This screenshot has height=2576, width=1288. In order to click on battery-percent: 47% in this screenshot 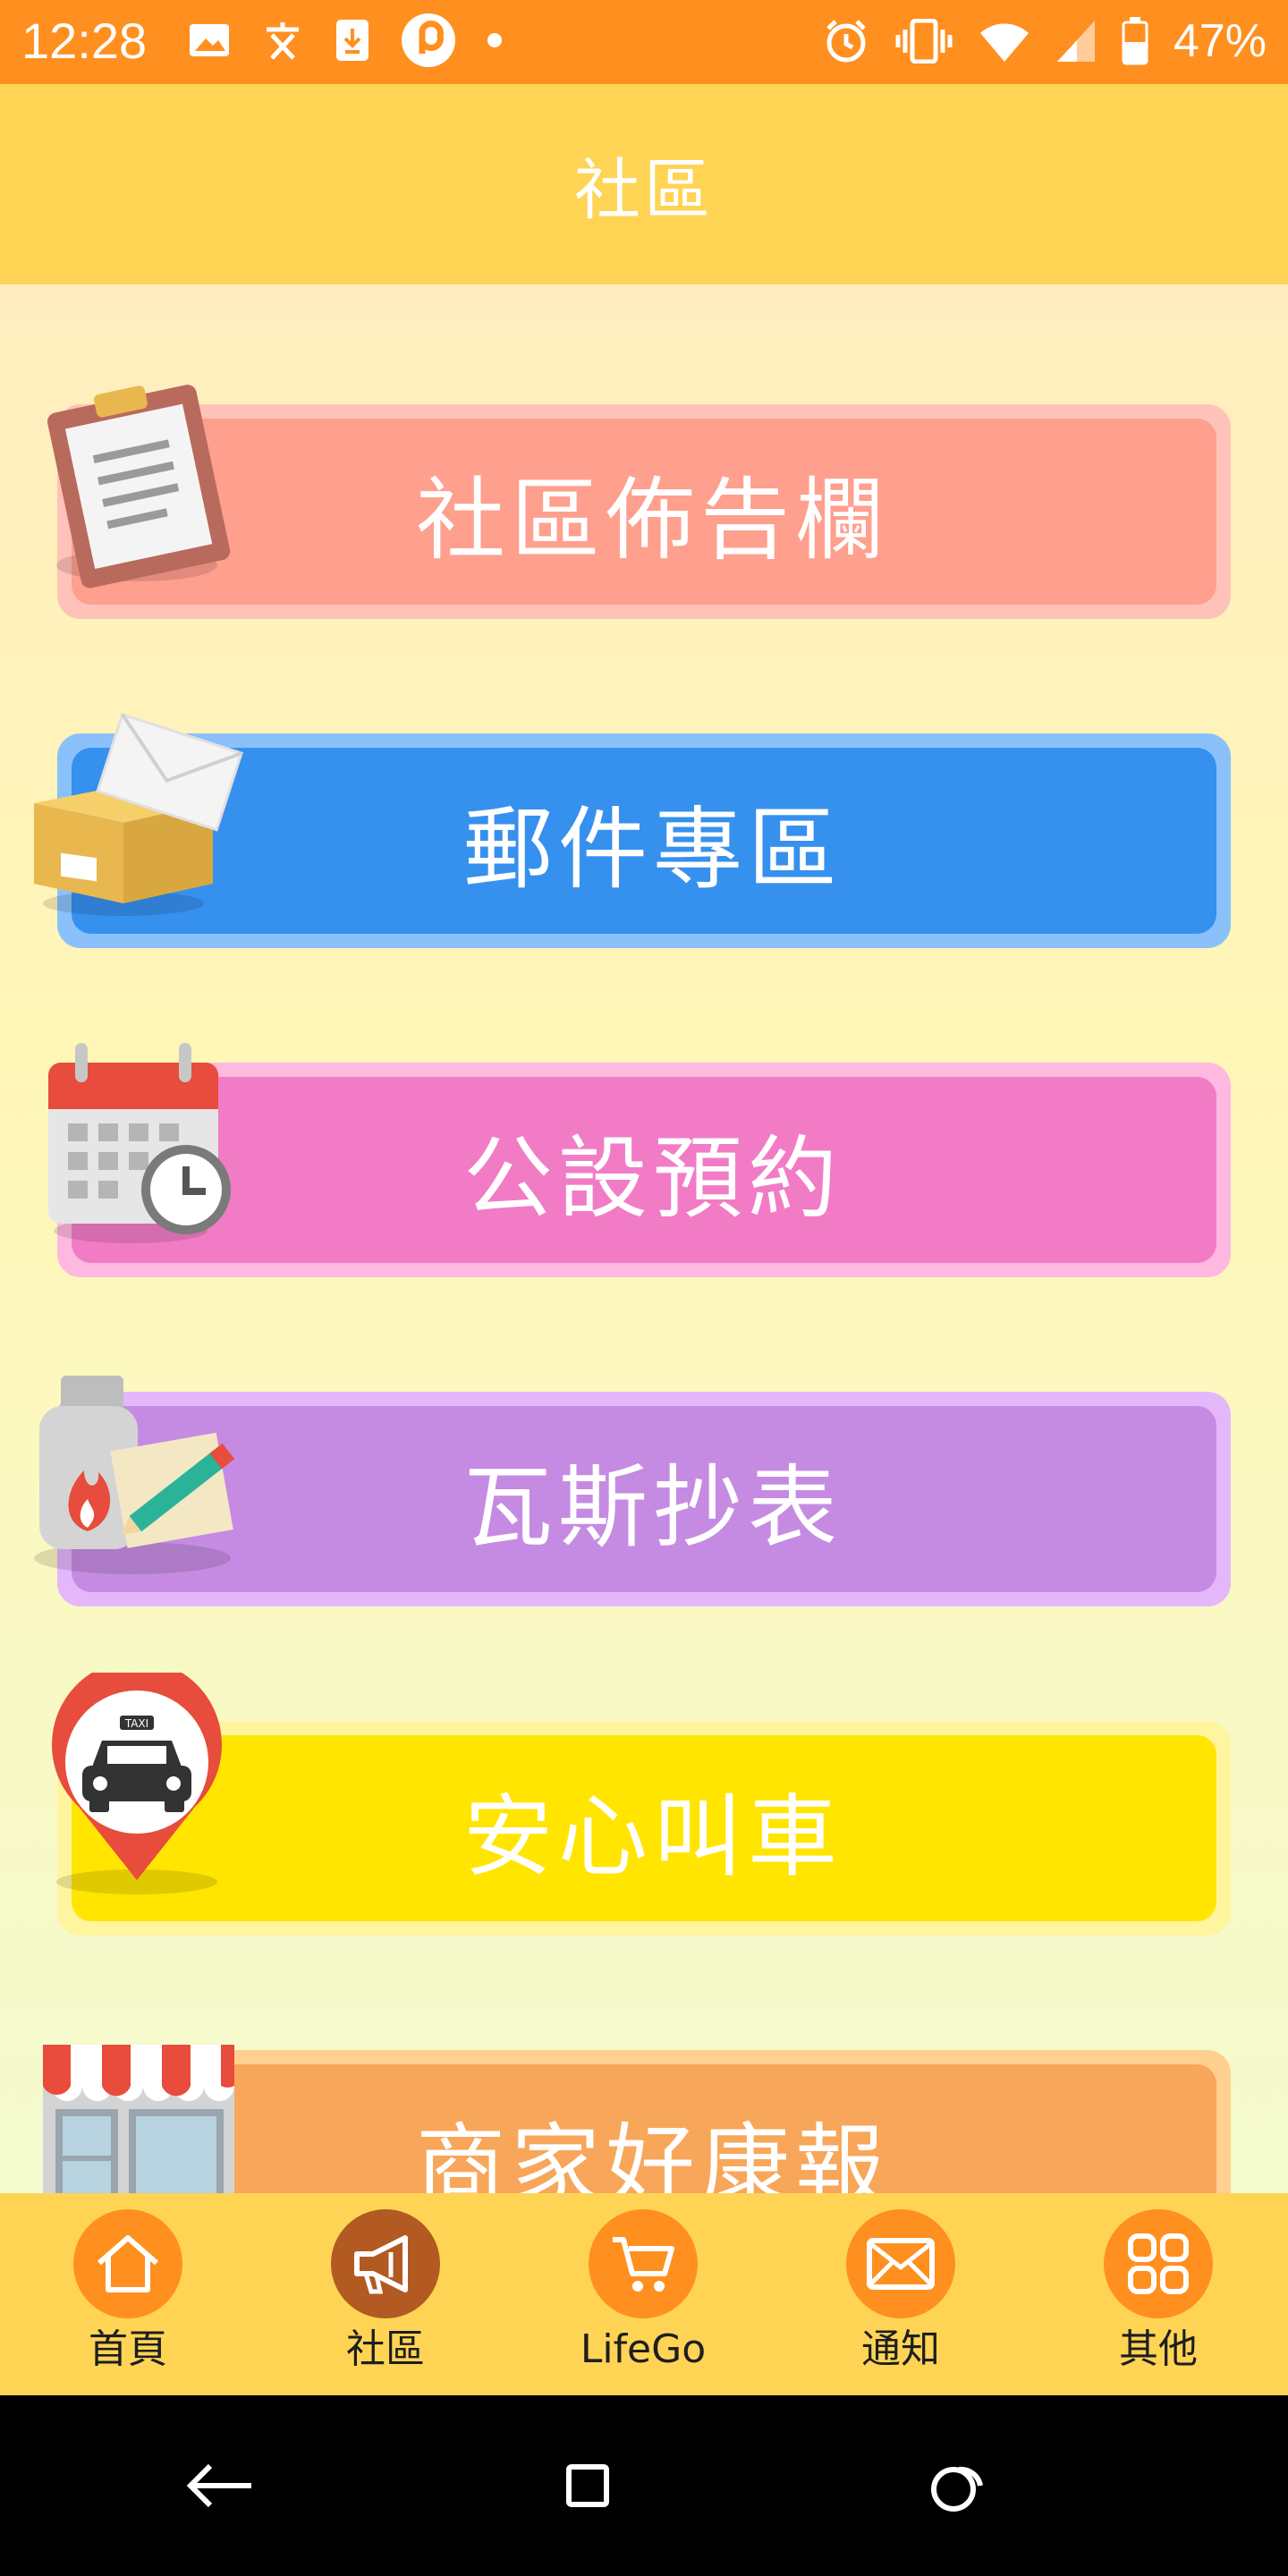, I will do `click(1220, 41)`.